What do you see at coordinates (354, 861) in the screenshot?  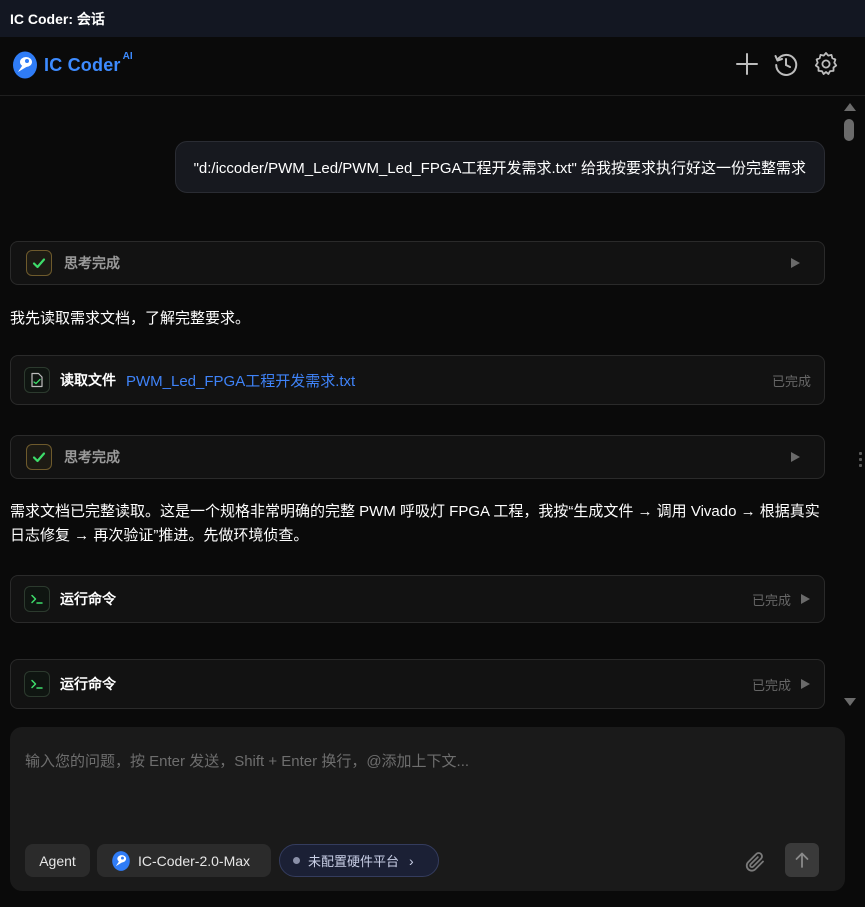 I see `platform-label: 未配置硬件平台` at bounding box center [354, 861].